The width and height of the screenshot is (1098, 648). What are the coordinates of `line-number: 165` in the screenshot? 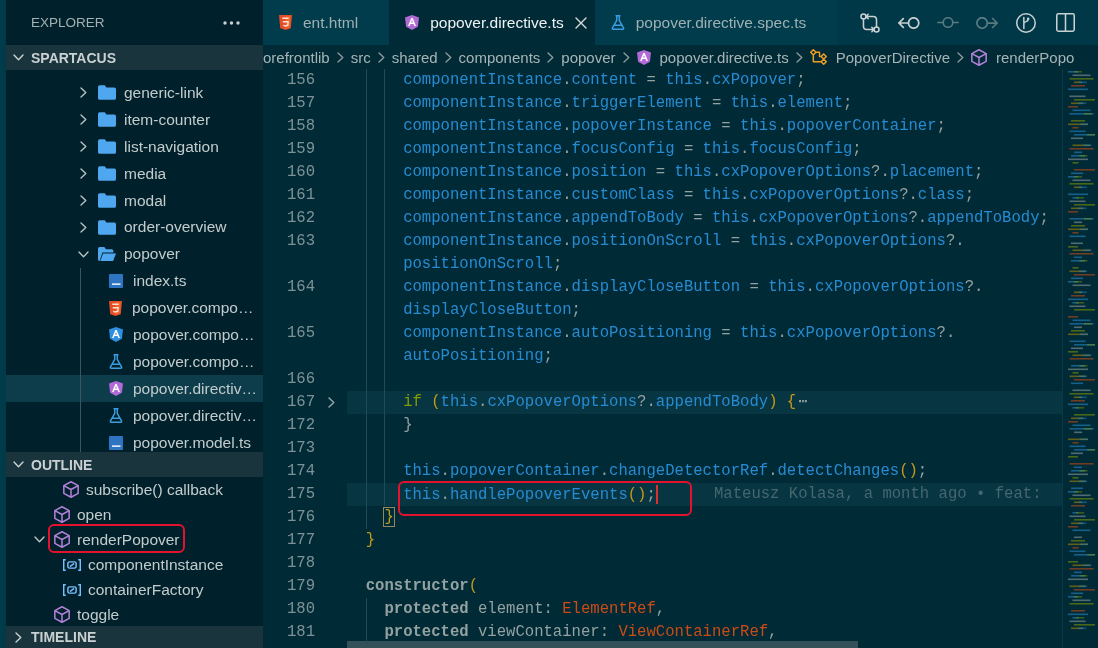 It's located at (300, 333).